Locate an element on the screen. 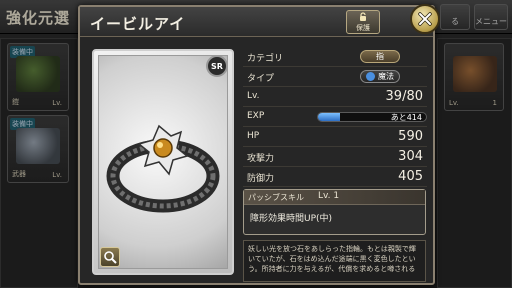 This screenshot has height=288, width=512. defense-value: 405 is located at coordinates (410, 176).